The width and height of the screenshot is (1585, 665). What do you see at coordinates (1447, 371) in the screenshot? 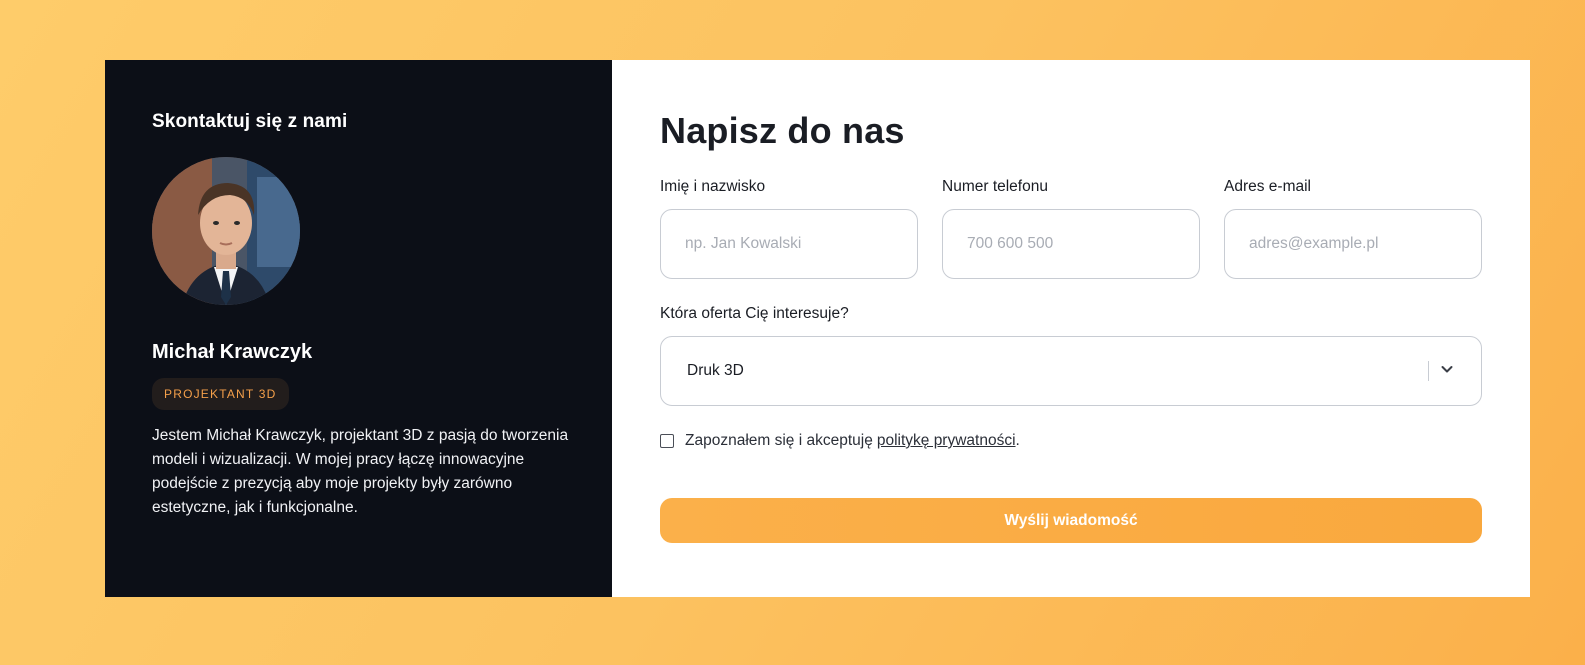
I see `chevron-down-icon` at bounding box center [1447, 371].